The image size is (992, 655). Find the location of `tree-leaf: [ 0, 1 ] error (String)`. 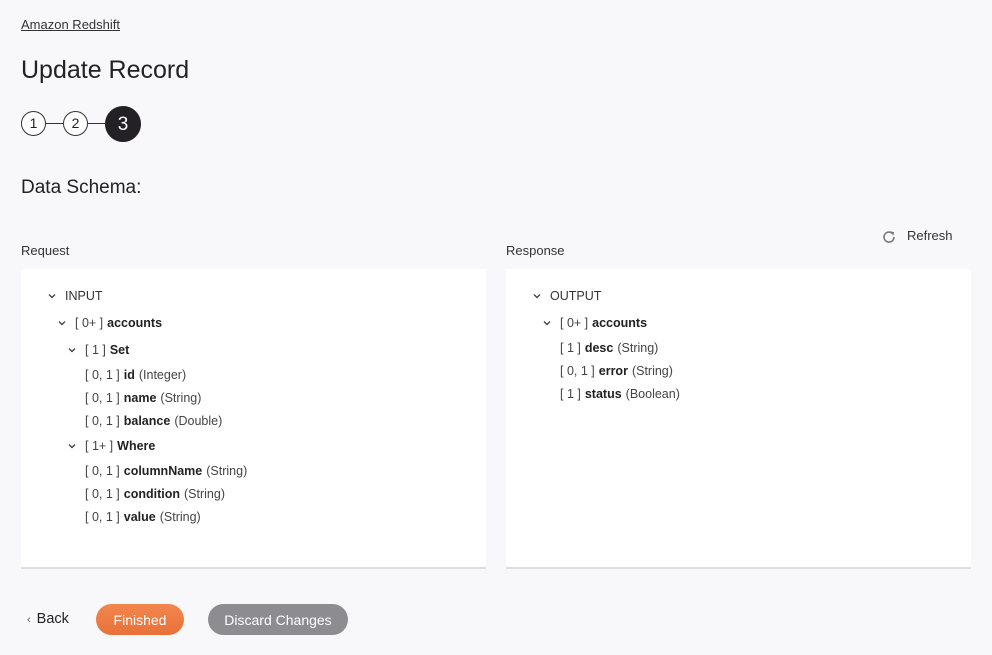

tree-leaf: [ 0, 1 ] error (String) is located at coordinates (616, 371).